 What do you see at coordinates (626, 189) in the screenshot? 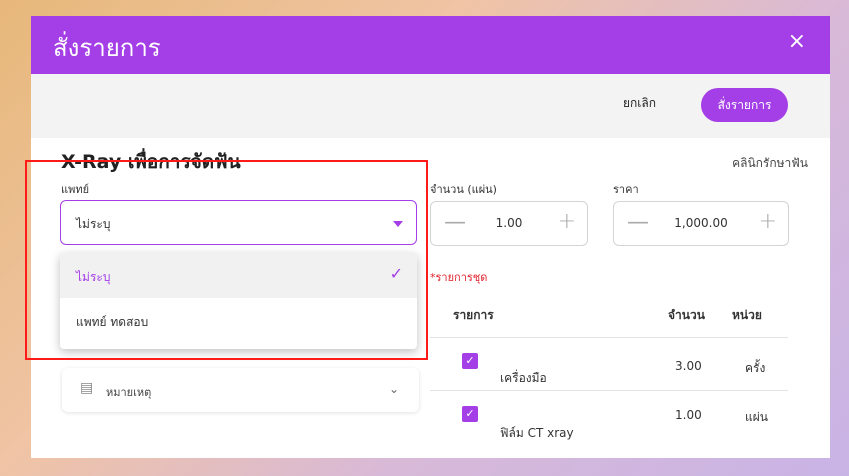
I see `price-label: ราคา` at bounding box center [626, 189].